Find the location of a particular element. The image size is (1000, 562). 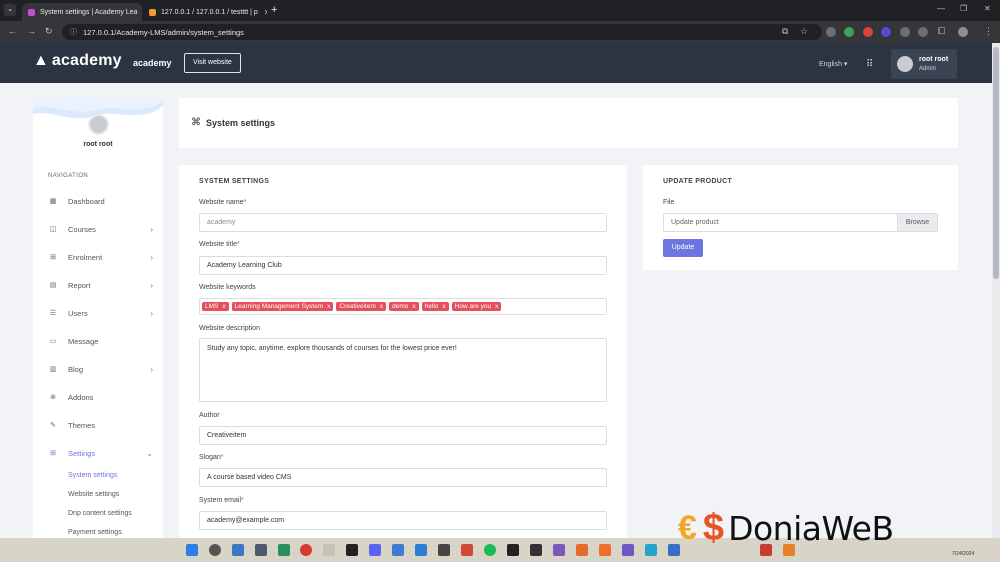

sidebar-subitem-system-settings: System settings is located at coordinates (92, 475).